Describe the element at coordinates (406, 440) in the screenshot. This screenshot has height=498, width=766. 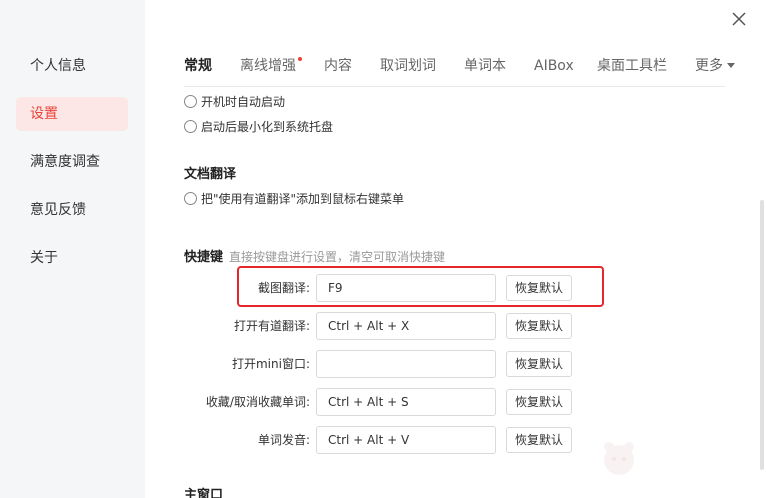
I see `hotkey-input-pronounce: Ctrl + Alt + V` at that location.